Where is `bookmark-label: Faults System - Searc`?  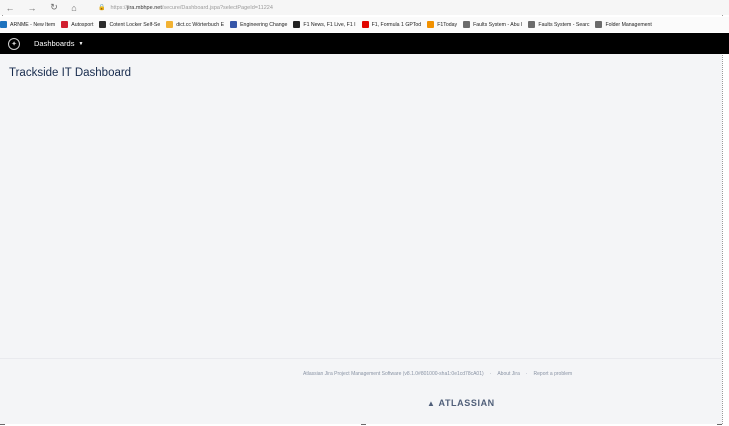 bookmark-label: Faults System - Searc is located at coordinates (564, 24).